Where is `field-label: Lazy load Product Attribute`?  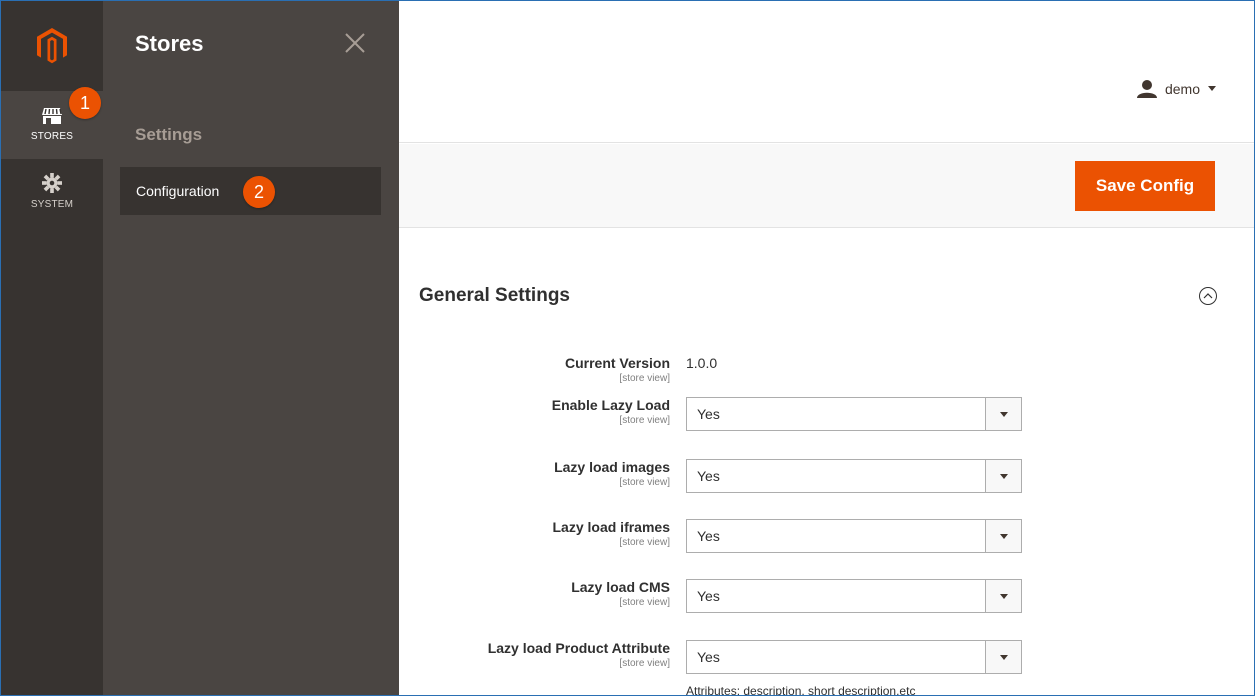
field-label: Lazy load Product Attribute is located at coordinates (578, 648).